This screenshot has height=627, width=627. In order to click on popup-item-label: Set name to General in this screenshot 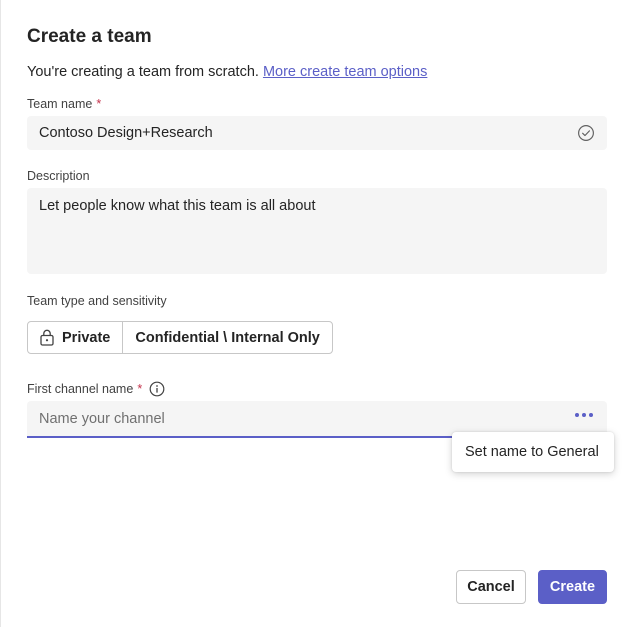, I will do `click(532, 452)`.